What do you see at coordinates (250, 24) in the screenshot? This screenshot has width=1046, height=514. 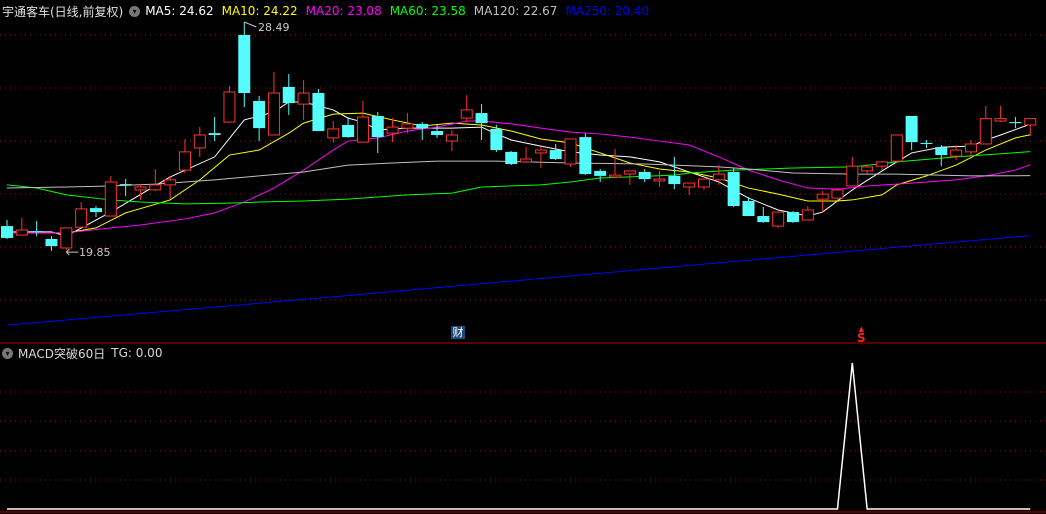 I see `high-arrow-icon` at bounding box center [250, 24].